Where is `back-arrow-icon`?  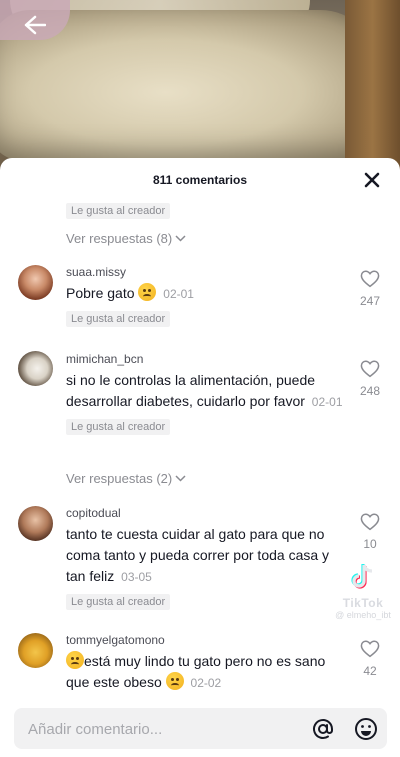
back-arrow-icon is located at coordinates (35, 25).